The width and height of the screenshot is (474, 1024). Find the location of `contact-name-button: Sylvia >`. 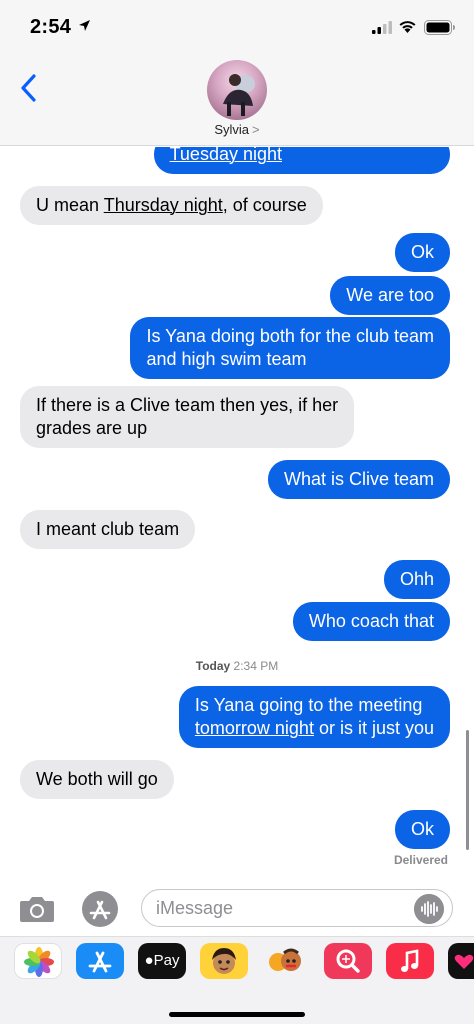

contact-name-button: Sylvia > is located at coordinates (237, 129).